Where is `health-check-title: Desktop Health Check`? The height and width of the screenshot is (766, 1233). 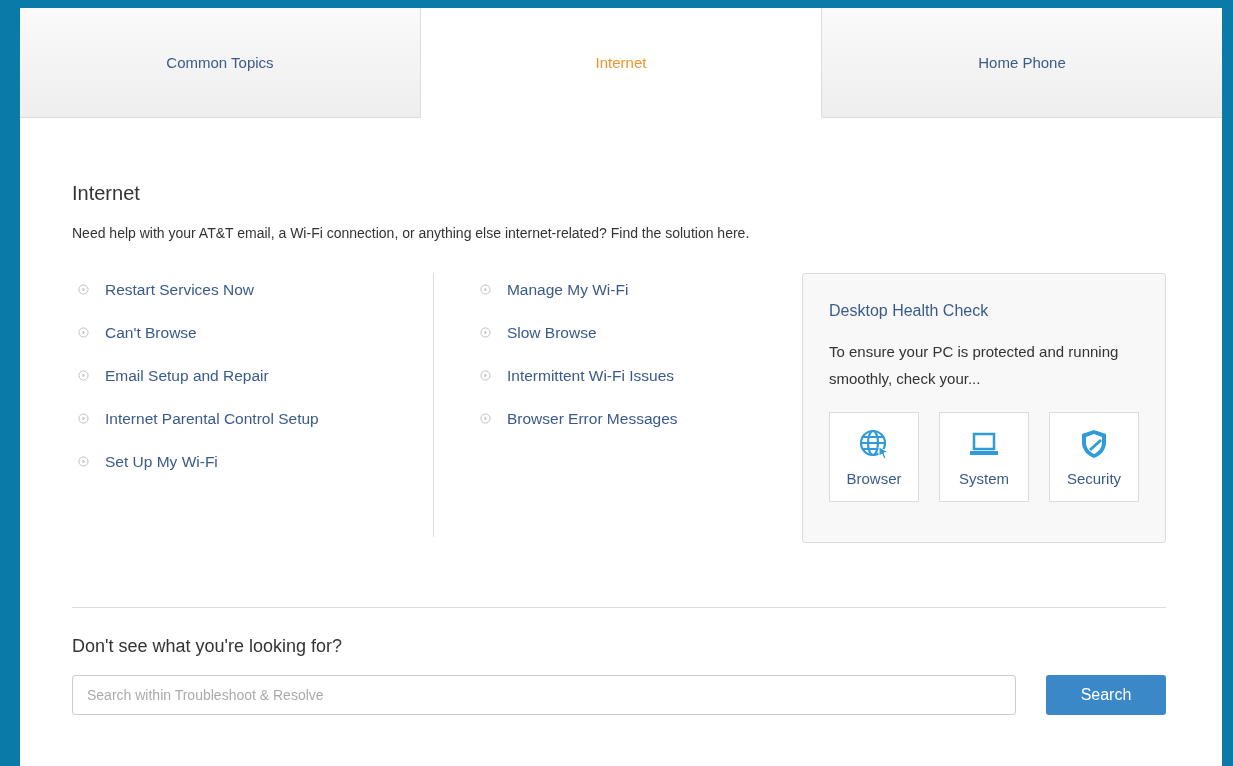 health-check-title: Desktop Health Check is located at coordinates (909, 311).